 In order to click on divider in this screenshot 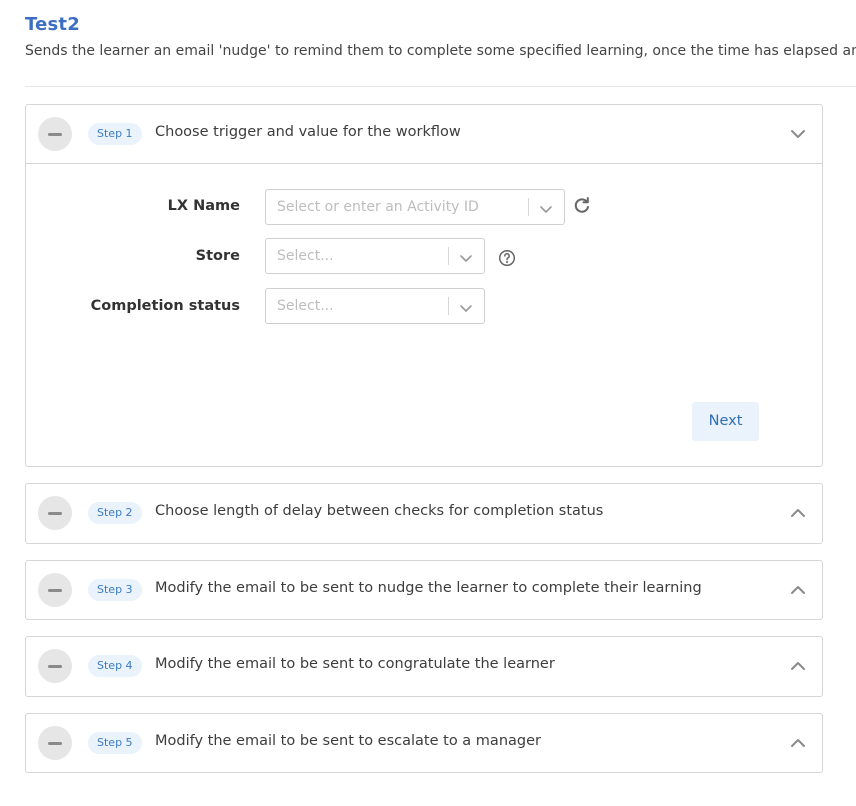, I will do `click(440, 86)`.